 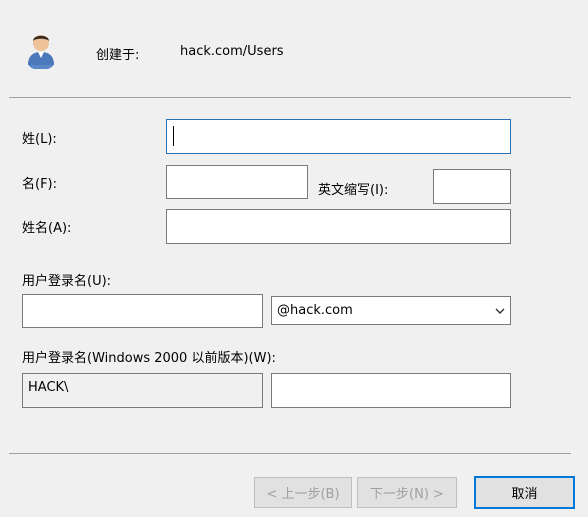 What do you see at coordinates (353, 190) in the screenshot?
I see `initials-label: 英文缩写(I):` at bounding box center [353, 190].